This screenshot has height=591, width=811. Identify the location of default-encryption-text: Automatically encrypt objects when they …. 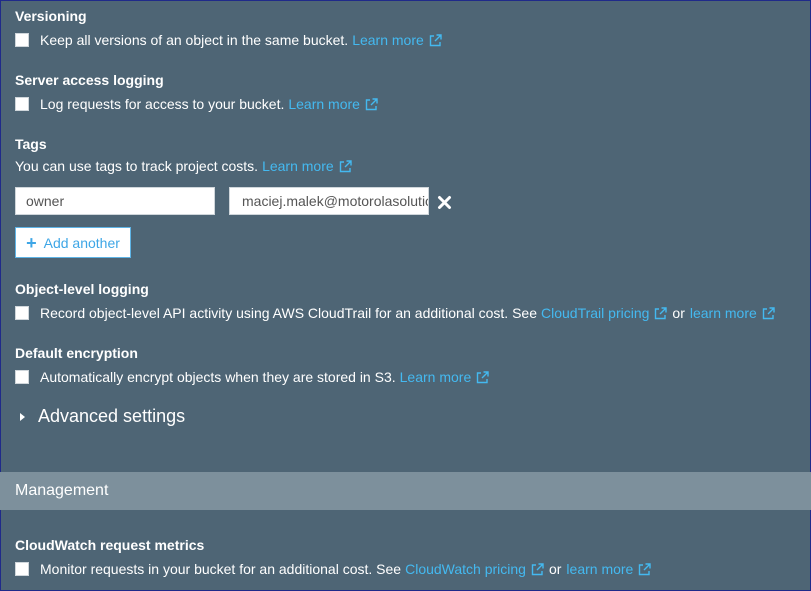
(218, 377).